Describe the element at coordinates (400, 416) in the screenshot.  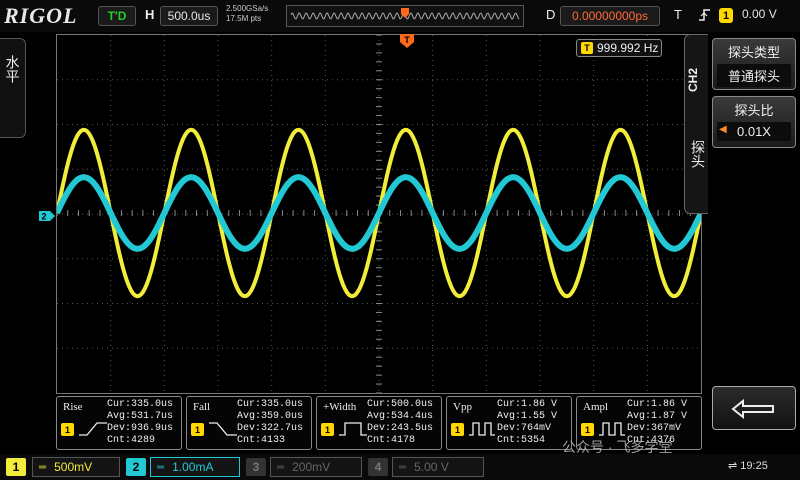
I see `measurement-avg: Avg:534.4us` at that location.